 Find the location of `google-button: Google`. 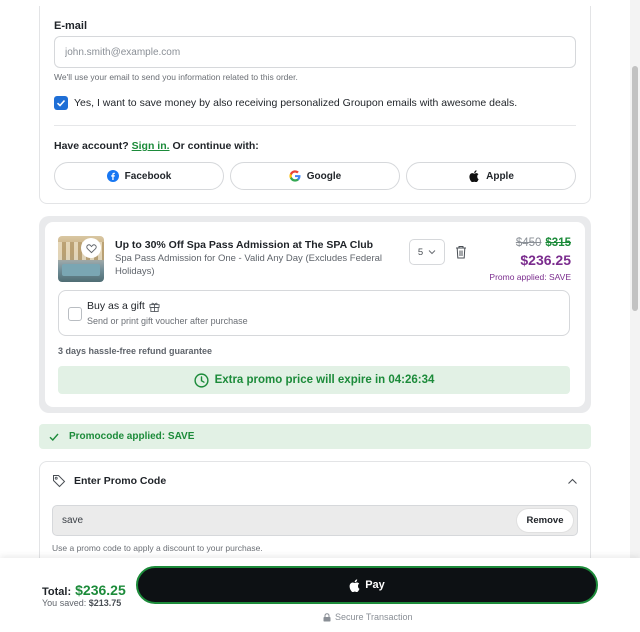

google-button: Google is located at coordinates (315, 176).